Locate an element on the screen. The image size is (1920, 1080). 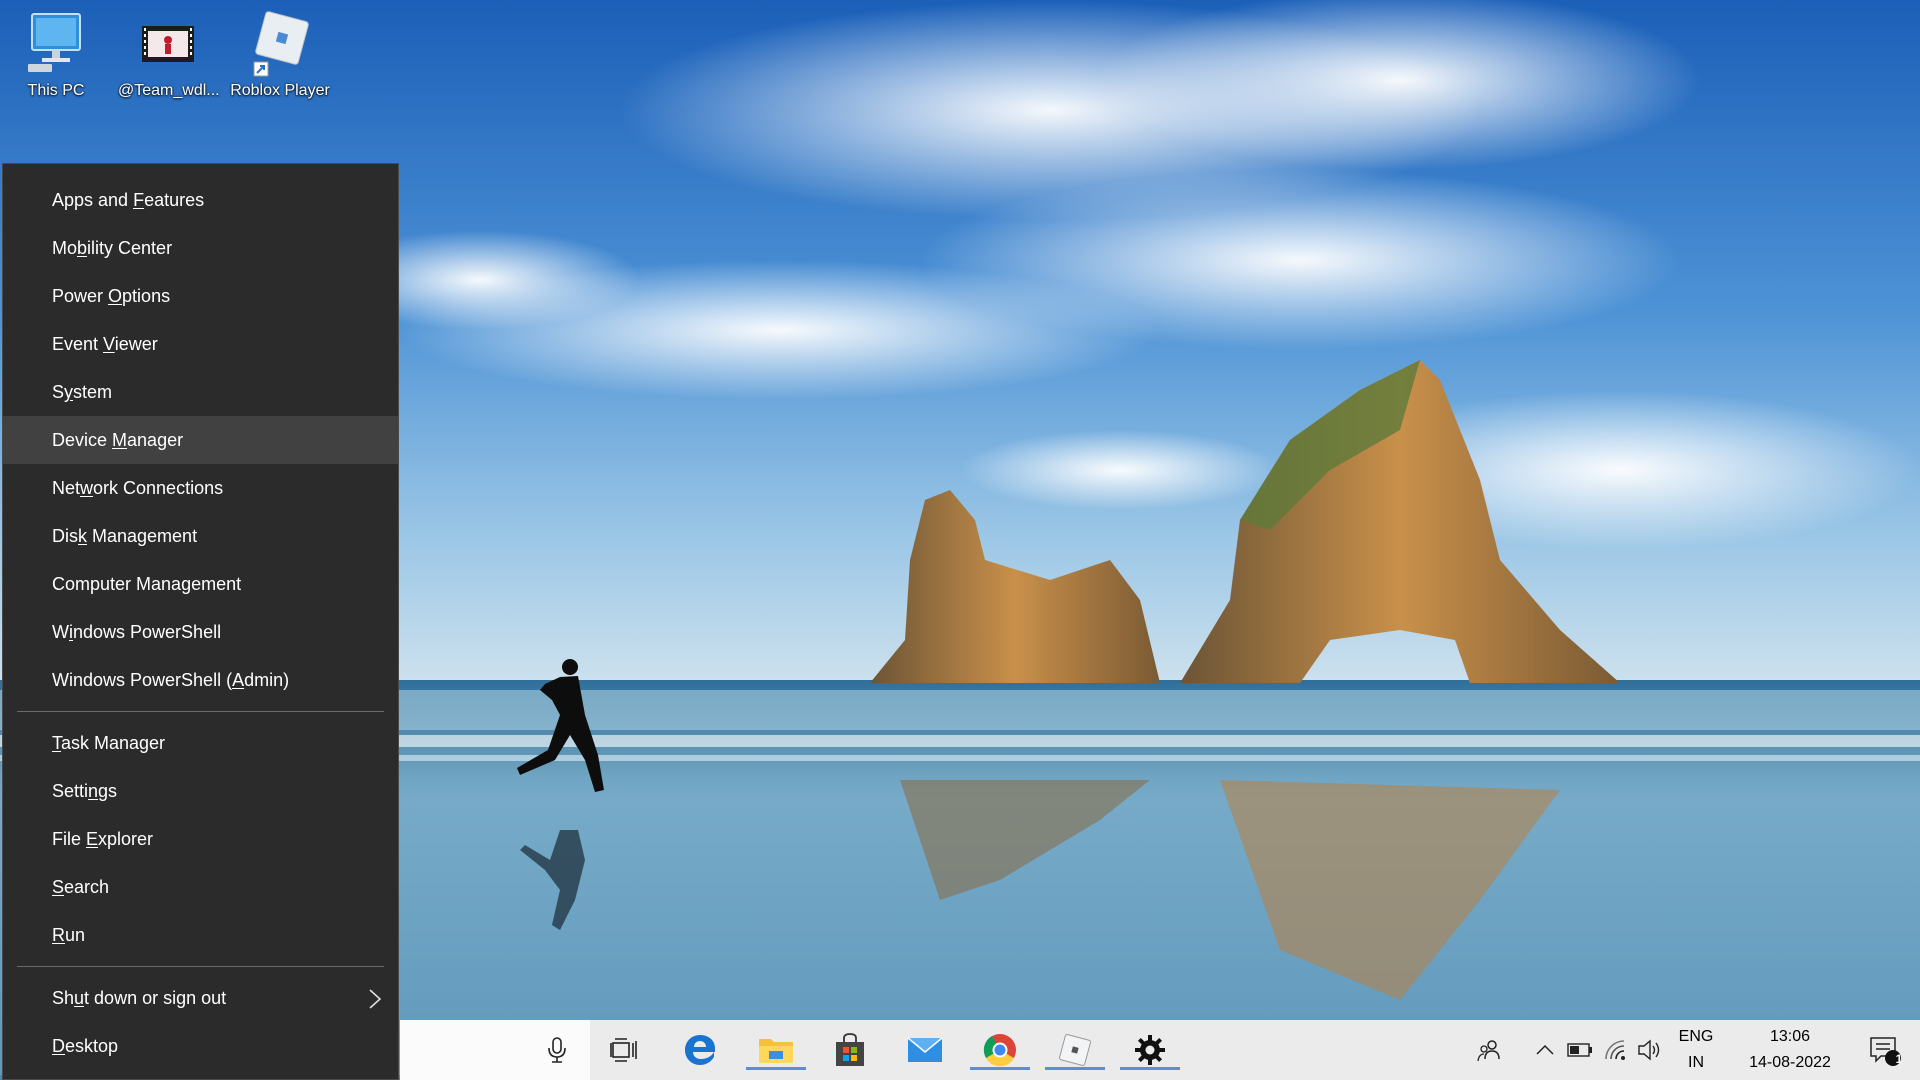
menu-item-power-options: Power Options is located at coordinates (200, 296).